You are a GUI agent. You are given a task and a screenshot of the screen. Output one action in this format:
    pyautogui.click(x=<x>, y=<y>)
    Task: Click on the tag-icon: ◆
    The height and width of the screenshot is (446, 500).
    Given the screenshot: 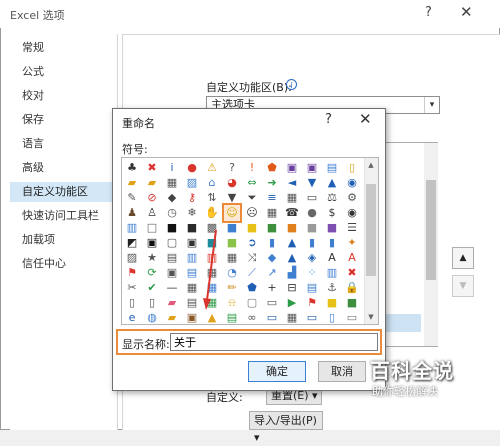 What is the action you would take?
    pyautogui.click(x=172, y=198)
    